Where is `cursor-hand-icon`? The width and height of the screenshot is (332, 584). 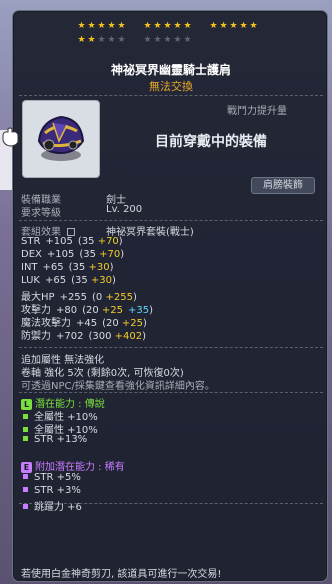 cursor-hand-icon is located at coordinates (11, 137).